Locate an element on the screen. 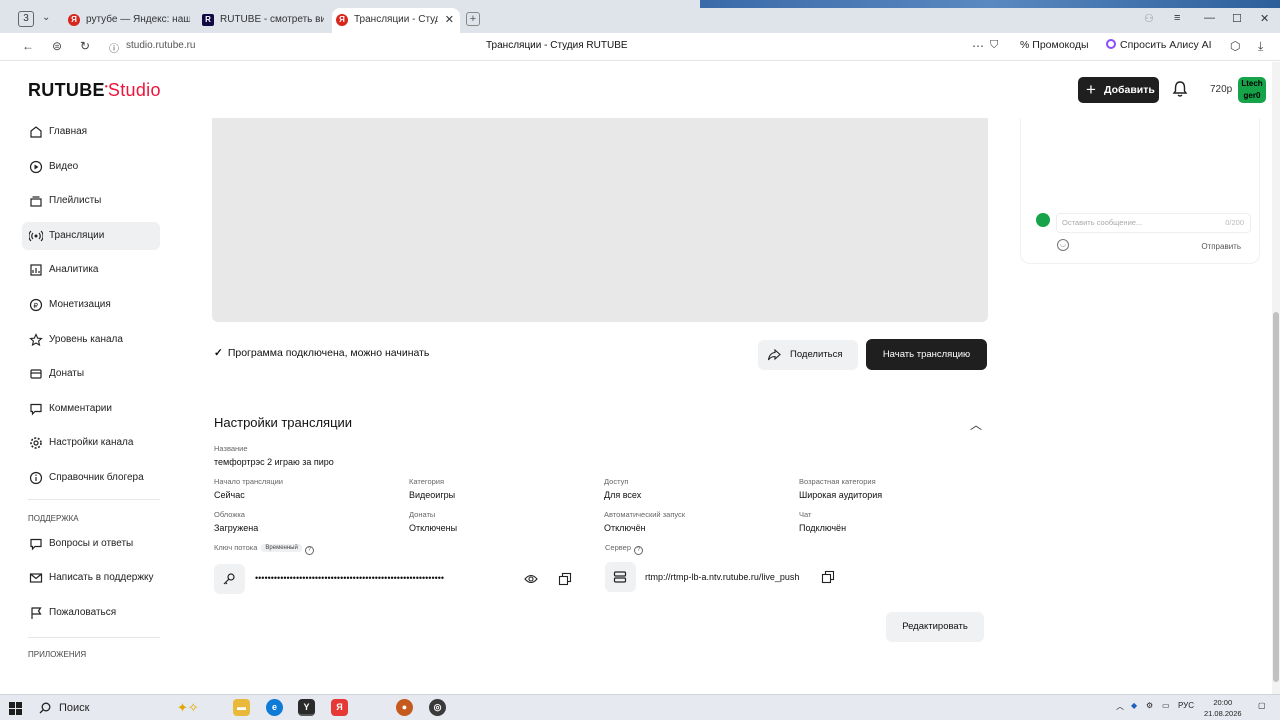 The width and height of the screenshot is (1280, 720). sidebar-item-broadcasts: Трансляции is located at coordinates (91, 235).